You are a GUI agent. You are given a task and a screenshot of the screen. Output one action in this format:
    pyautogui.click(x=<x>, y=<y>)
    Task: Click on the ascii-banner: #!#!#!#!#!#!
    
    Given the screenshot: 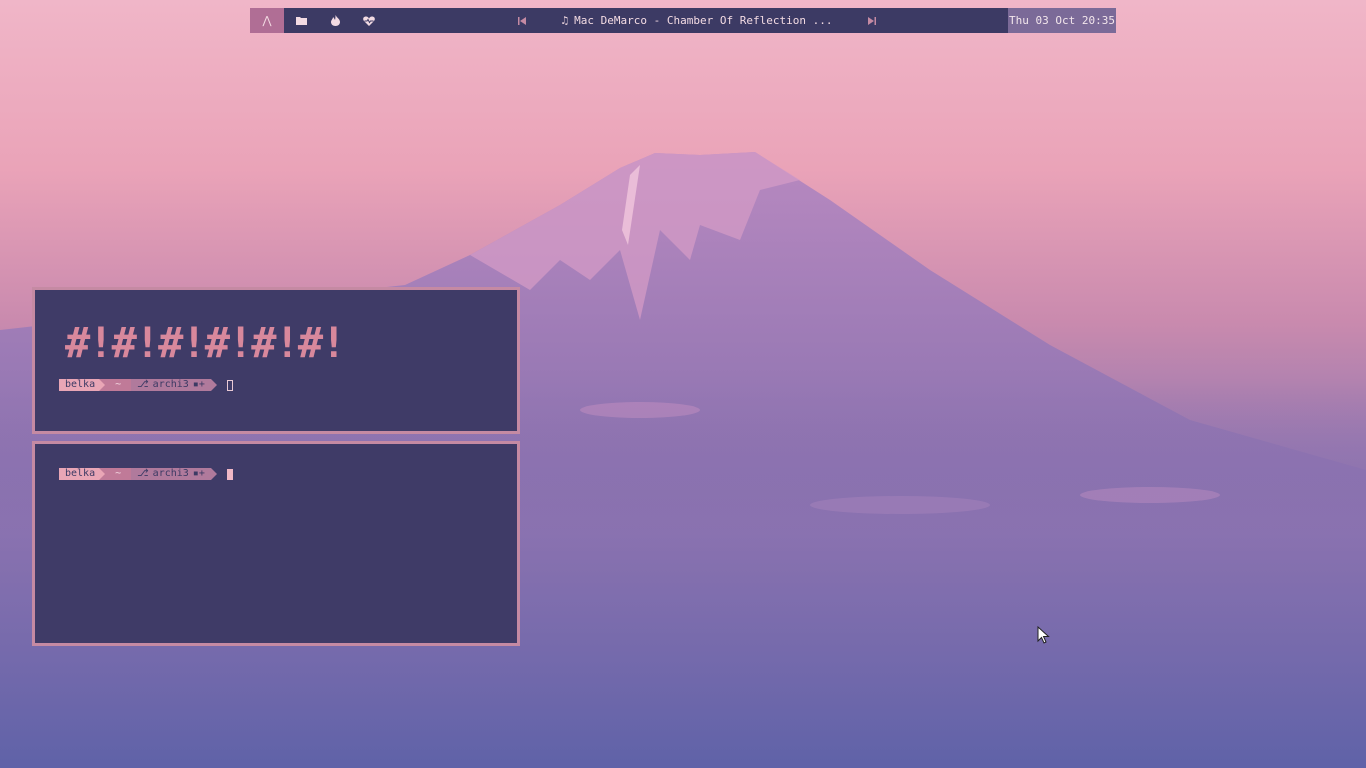 What is the action you would take?
    pyautogui.click(x=205, y=342)
    